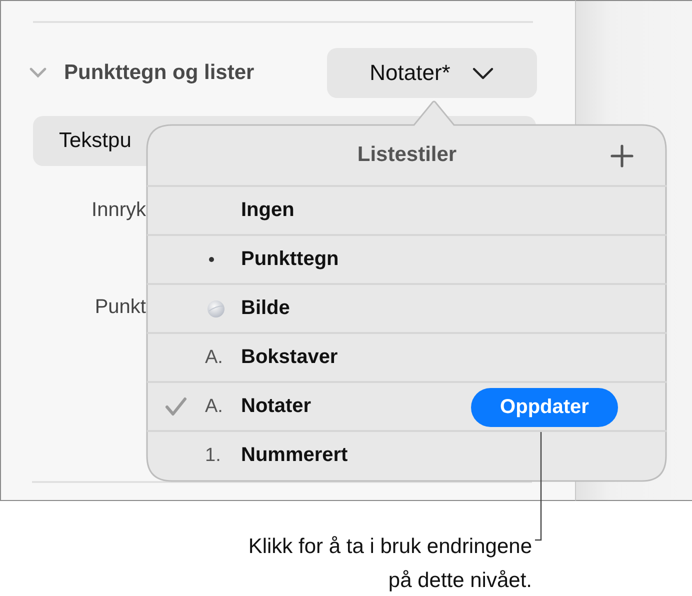  What do you see at coordinates (407, 258) in the screenshot?
I see `list-style-item: Punkttegn` at bounding box center [407, 258].